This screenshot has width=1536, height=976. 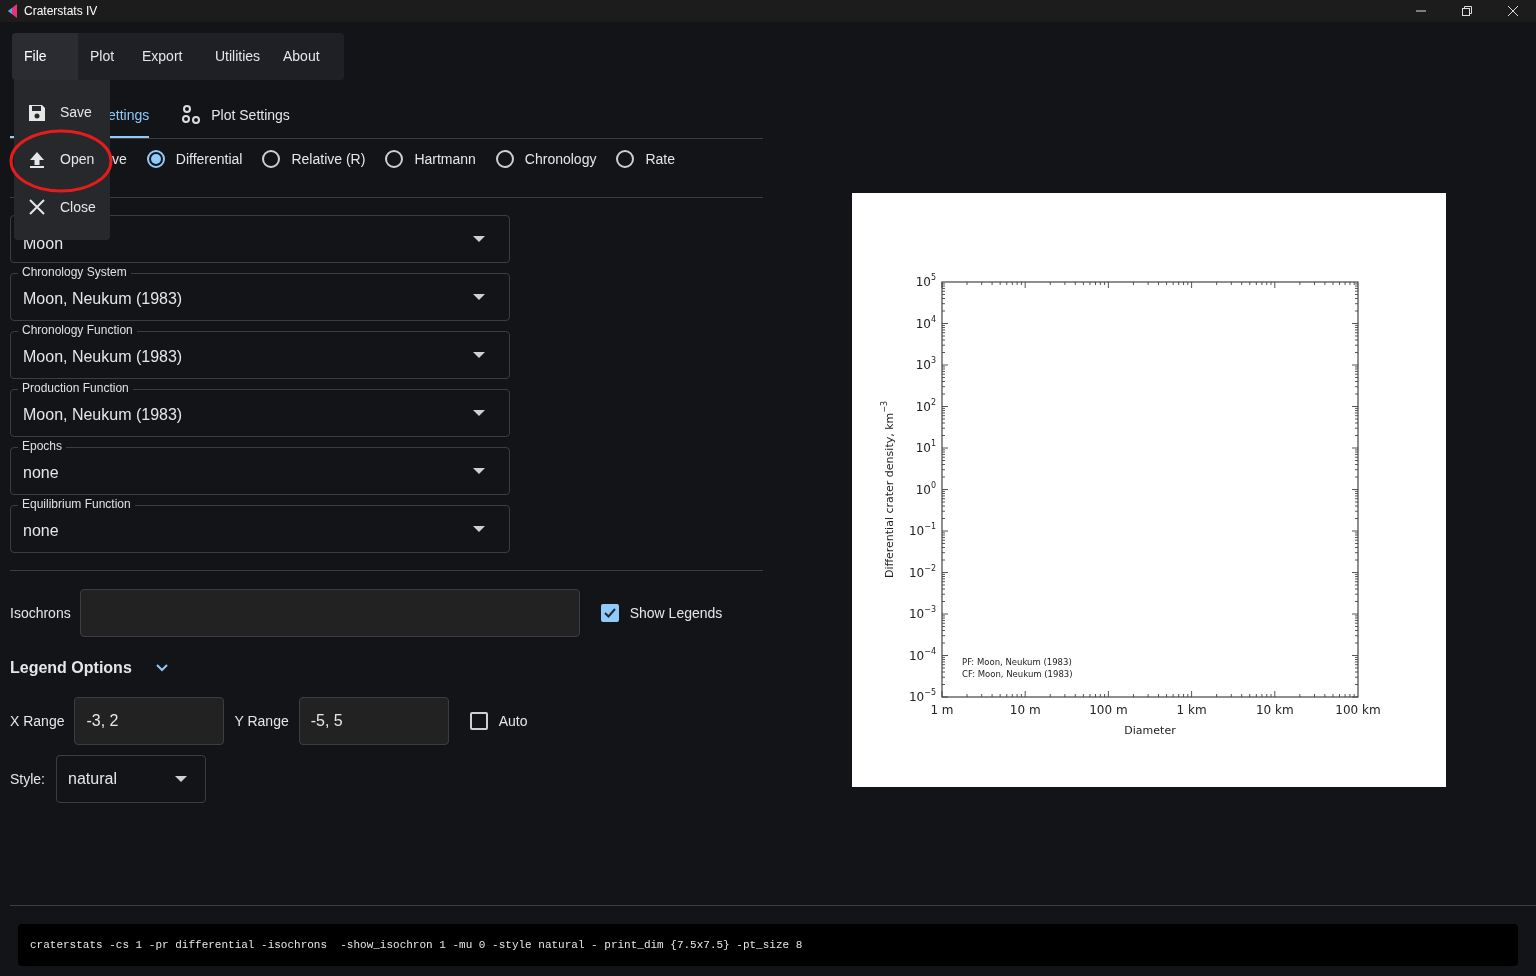 What do you see at coordinates (191, 115) in the screenshot?
I see `circles-icon` at bounding box center [191, 115].